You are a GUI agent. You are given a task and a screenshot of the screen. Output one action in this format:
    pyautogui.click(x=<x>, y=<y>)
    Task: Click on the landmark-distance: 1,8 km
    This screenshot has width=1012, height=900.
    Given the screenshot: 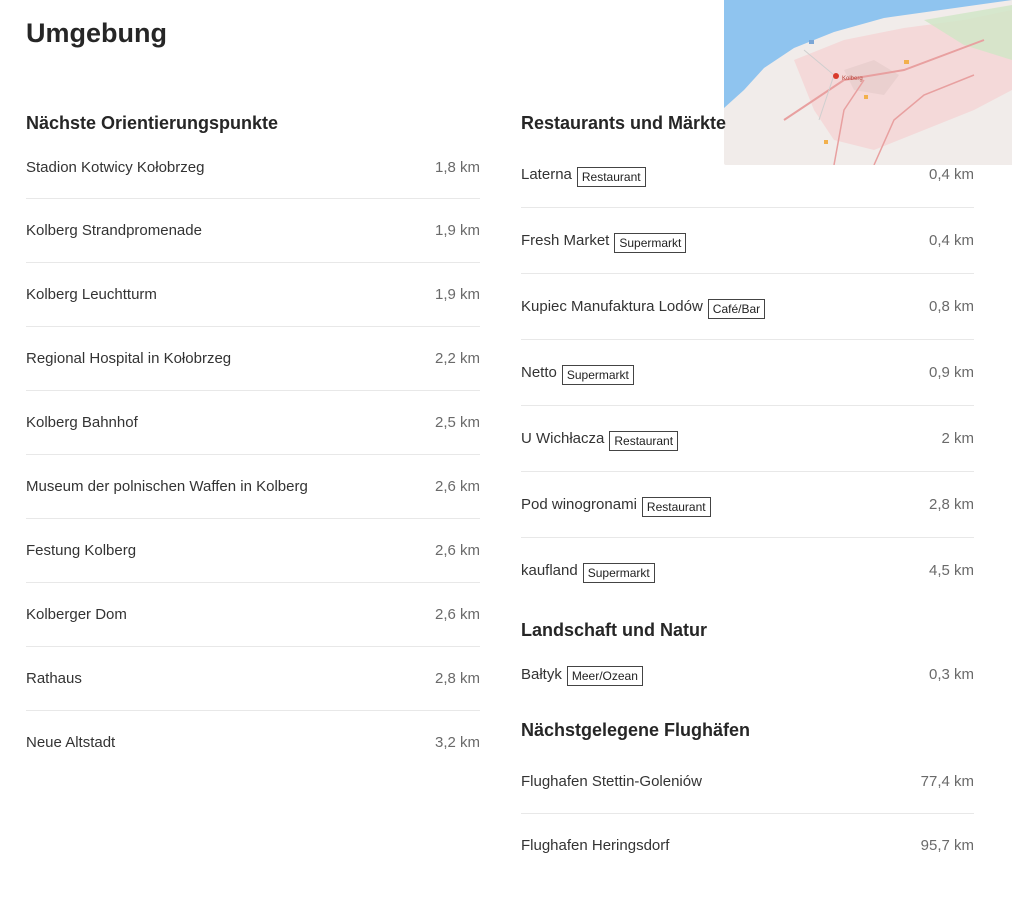 What is the action you would take?
    pyautogui.click(x=457, y=167)
    